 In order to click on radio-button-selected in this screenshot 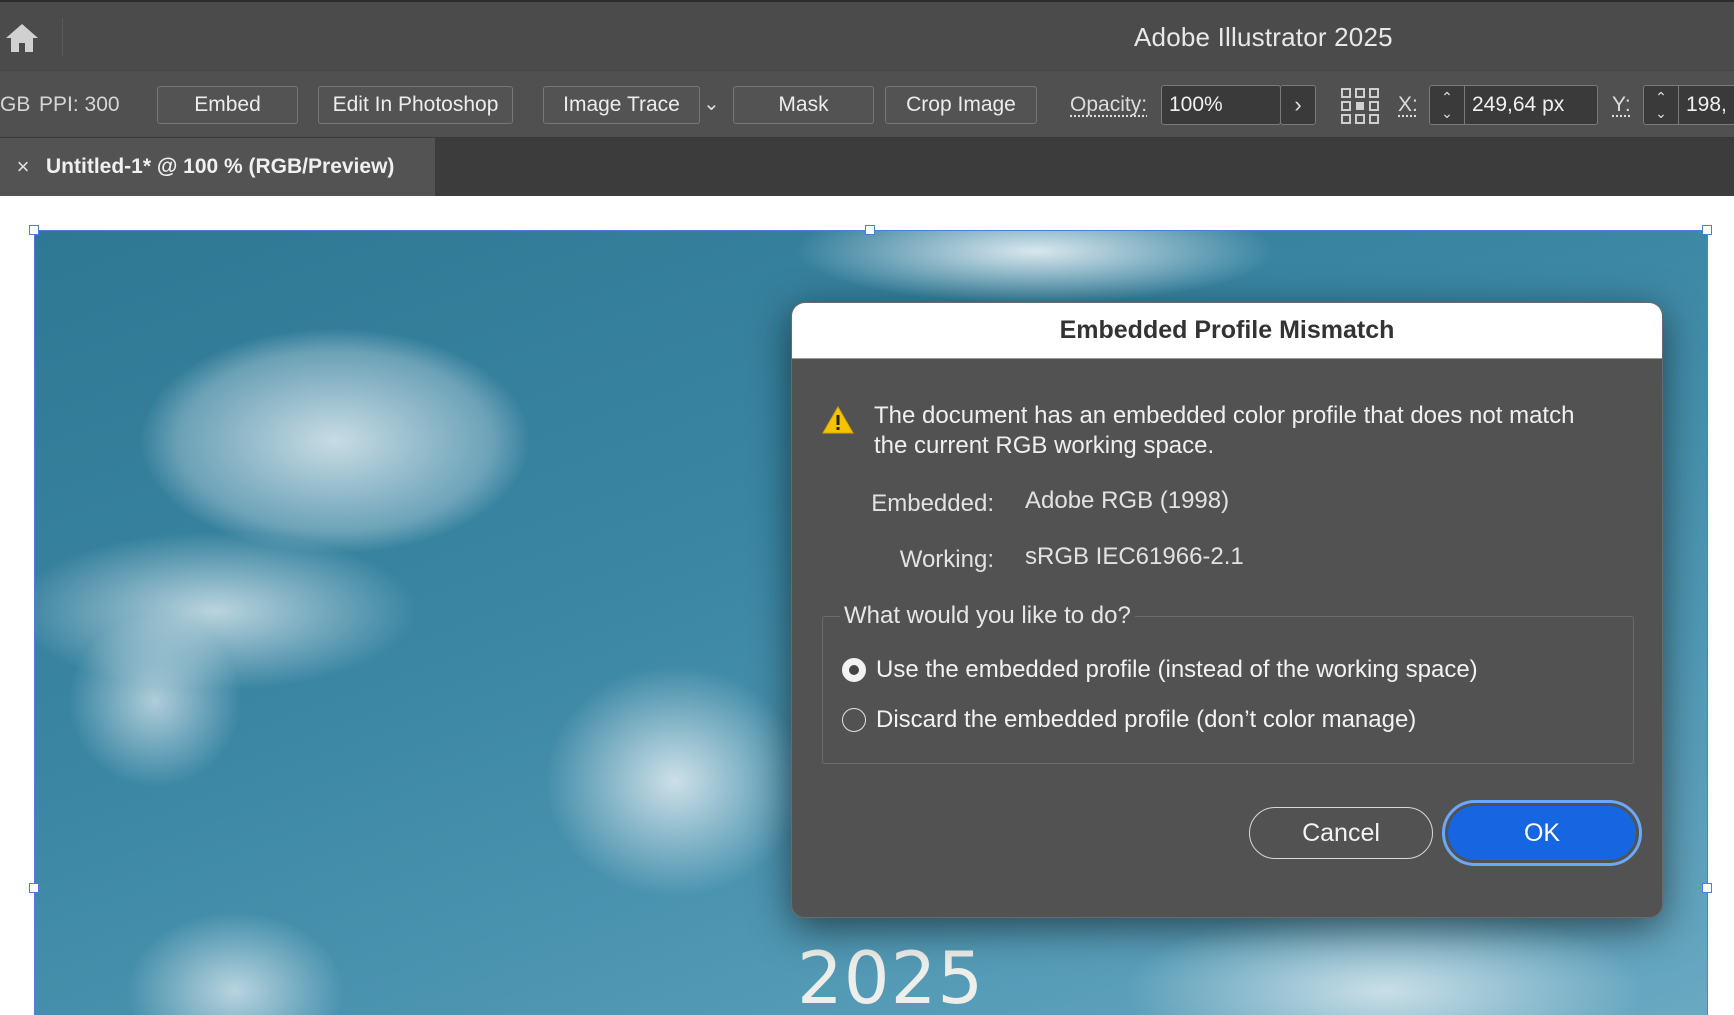, I will do `click(854, 670)`.